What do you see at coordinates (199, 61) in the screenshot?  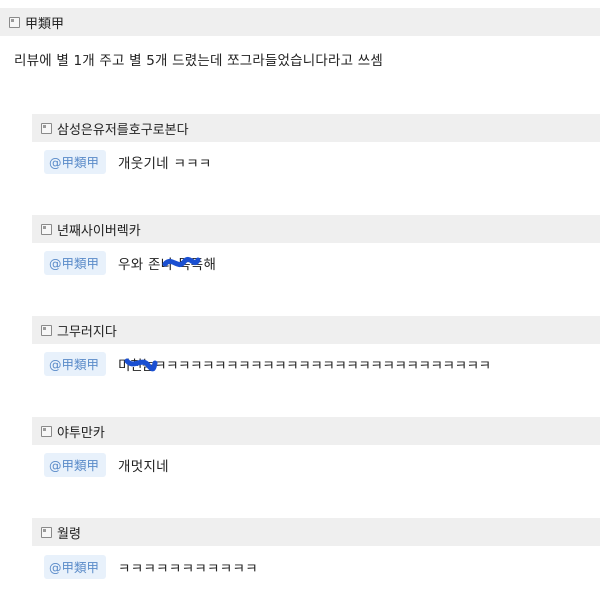 I see `post-body: 리뷰에 별 1개 주고 별 5개 드렸는데 쪼그라들었습니다라고 쓰셈` at bounding box center [199, 61].